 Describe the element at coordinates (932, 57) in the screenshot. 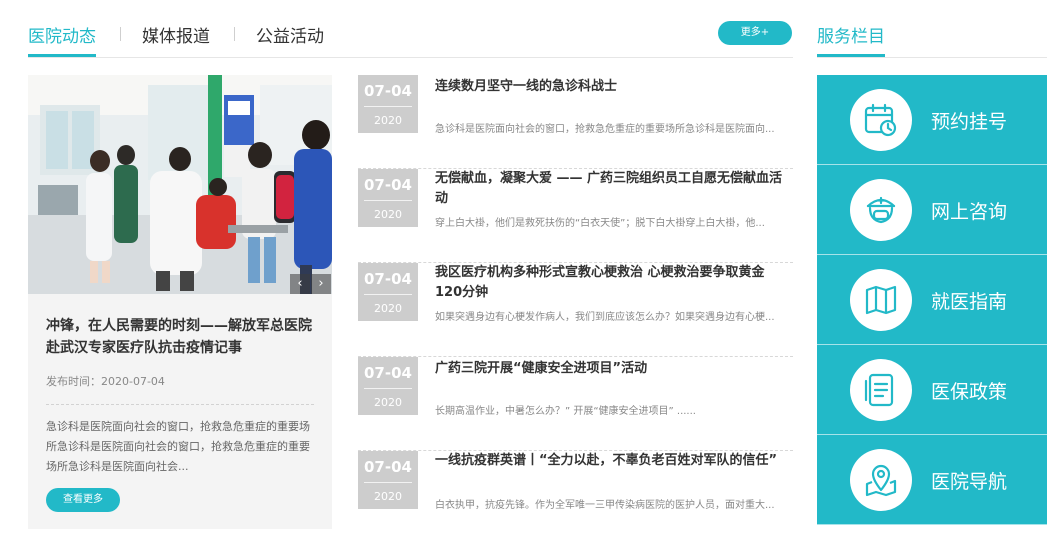

I see `service-header-line` at that location.